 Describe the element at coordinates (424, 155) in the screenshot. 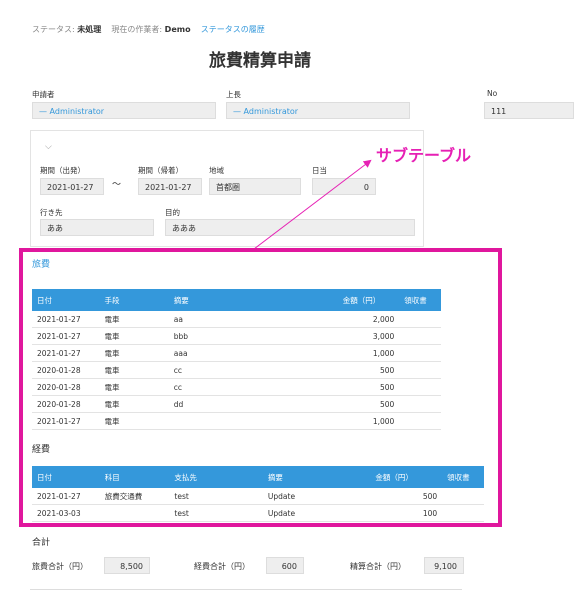

I see `subtable-annotation: サブテーブル` at that location.